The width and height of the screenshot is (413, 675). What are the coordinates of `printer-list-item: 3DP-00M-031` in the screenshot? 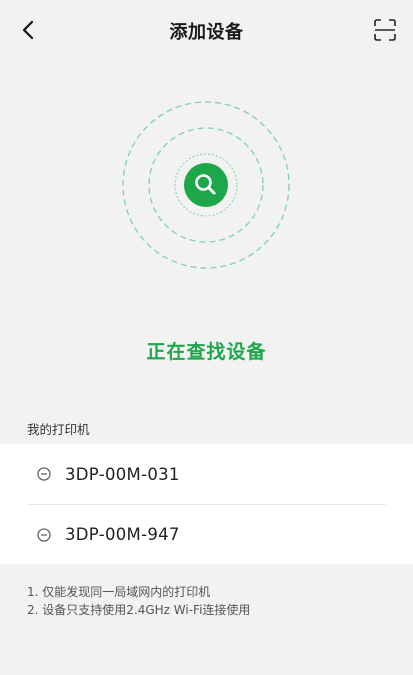 It's located at (206, 474).